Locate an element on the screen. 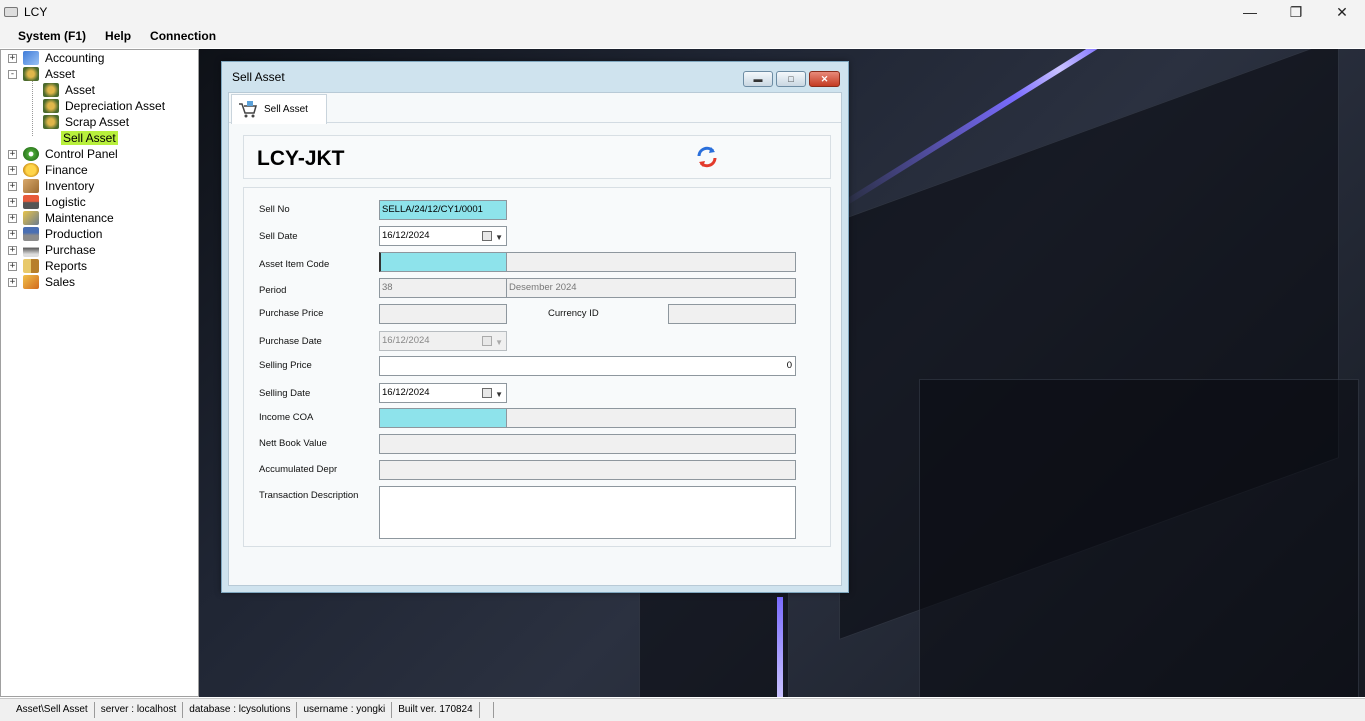 Image resolution: width=1365 pixels, height=721 pixels. tree-item-inventory: + Inventory is located at coordinates (52, 186).